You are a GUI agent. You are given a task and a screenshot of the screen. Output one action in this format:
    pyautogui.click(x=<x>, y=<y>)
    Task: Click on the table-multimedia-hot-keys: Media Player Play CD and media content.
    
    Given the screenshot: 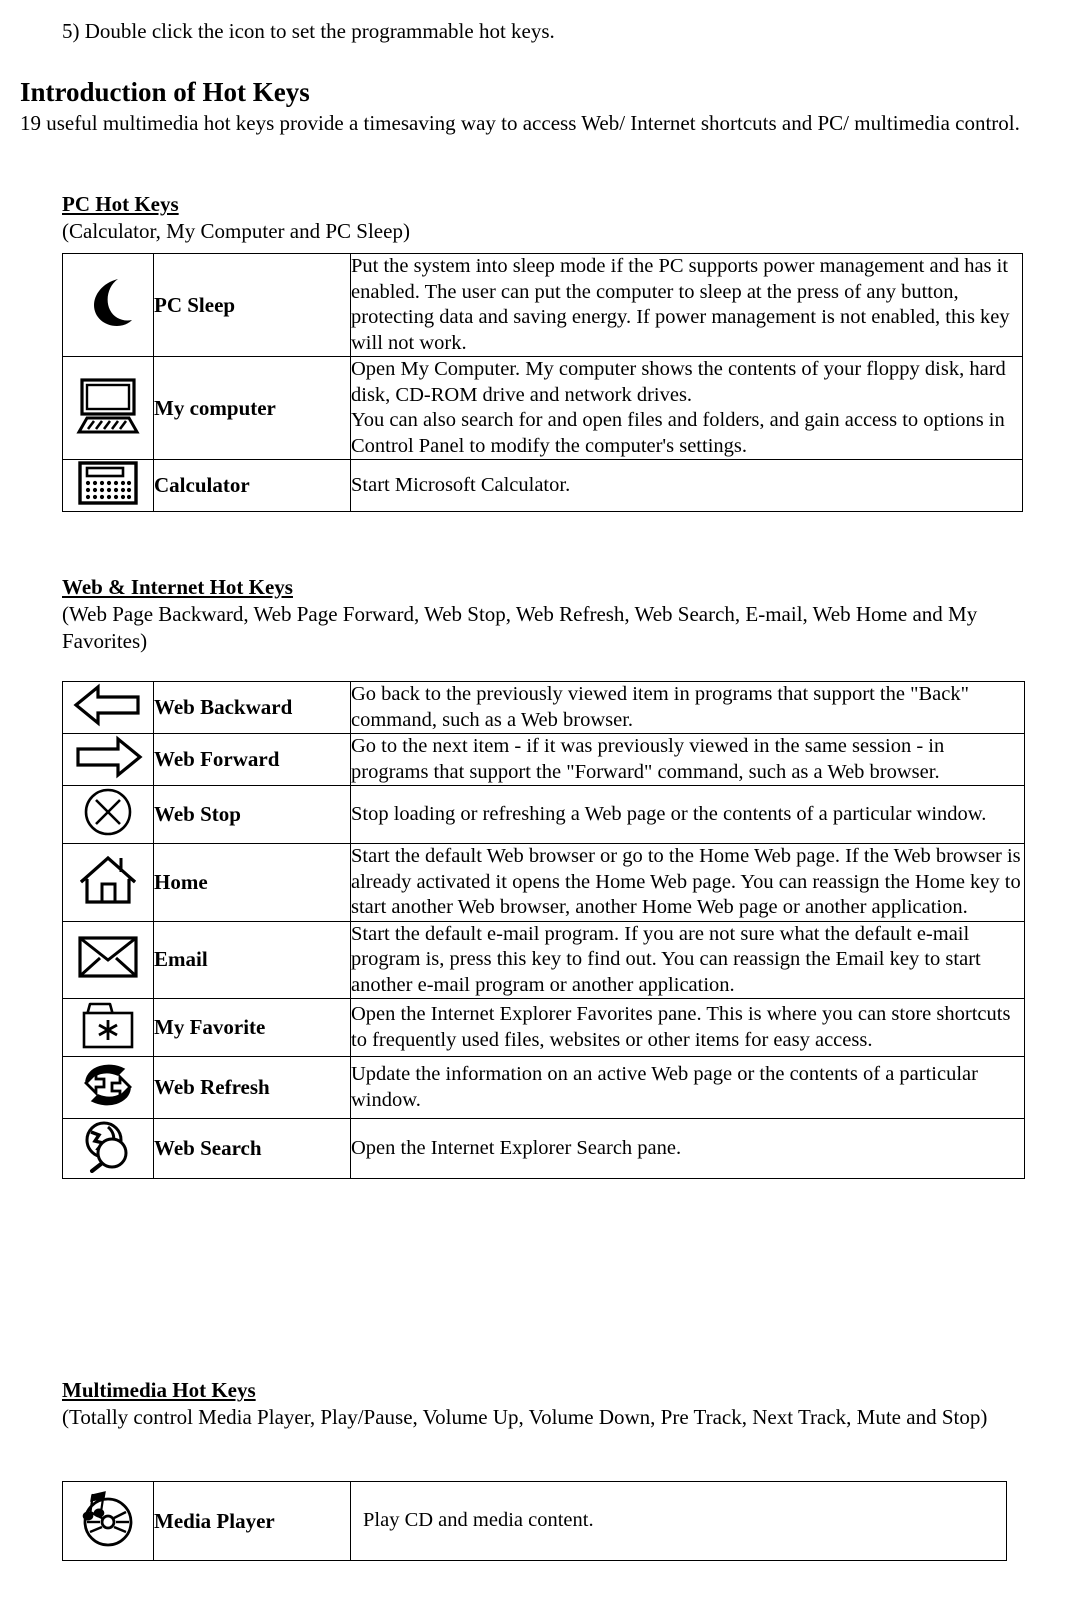 What is the action you would take?
    pyautogui.click(x=534, y=1521)
    